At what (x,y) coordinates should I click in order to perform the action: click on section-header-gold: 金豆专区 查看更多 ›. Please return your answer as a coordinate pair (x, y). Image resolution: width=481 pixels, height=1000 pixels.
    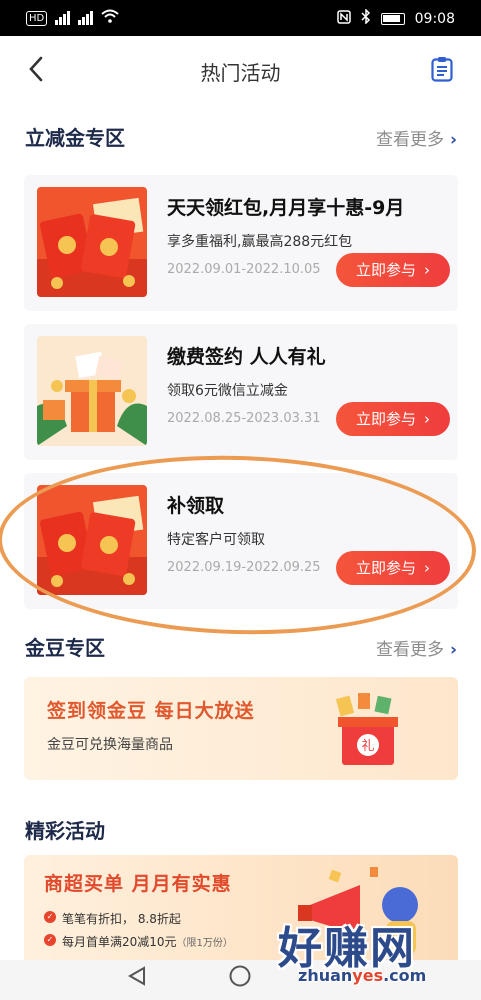
    Looking at the image, I should click on (241, 647).